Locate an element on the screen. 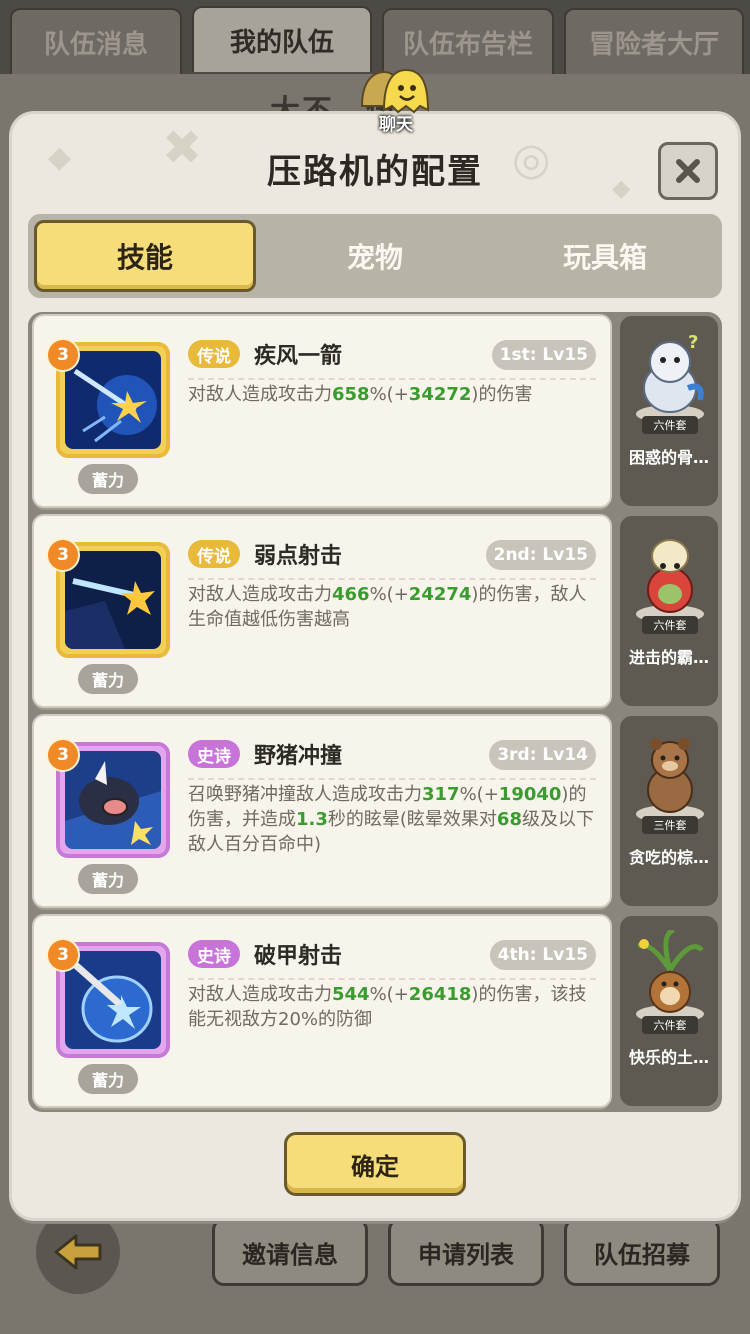  modal-title: 压路机的配置 is located at coordinates (375, 172).